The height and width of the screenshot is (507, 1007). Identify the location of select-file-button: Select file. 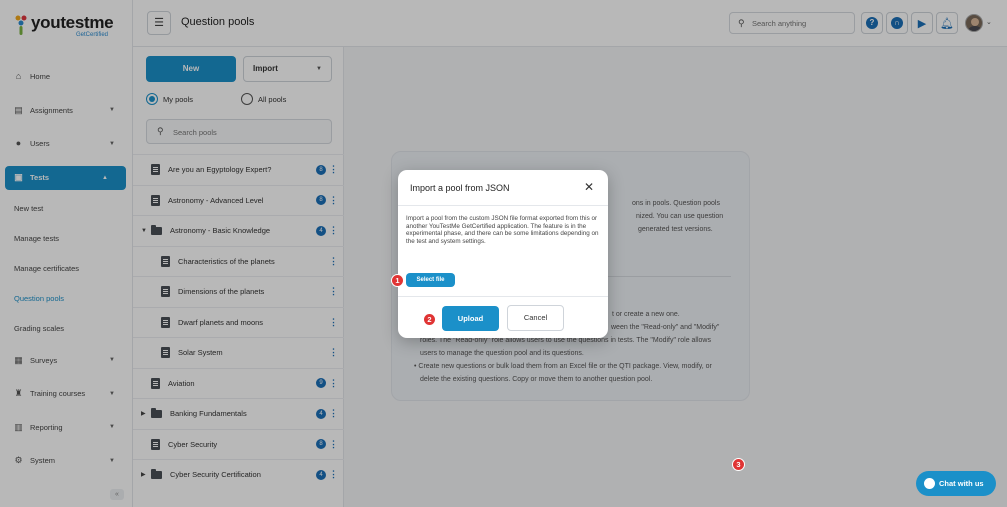
(430, 280).